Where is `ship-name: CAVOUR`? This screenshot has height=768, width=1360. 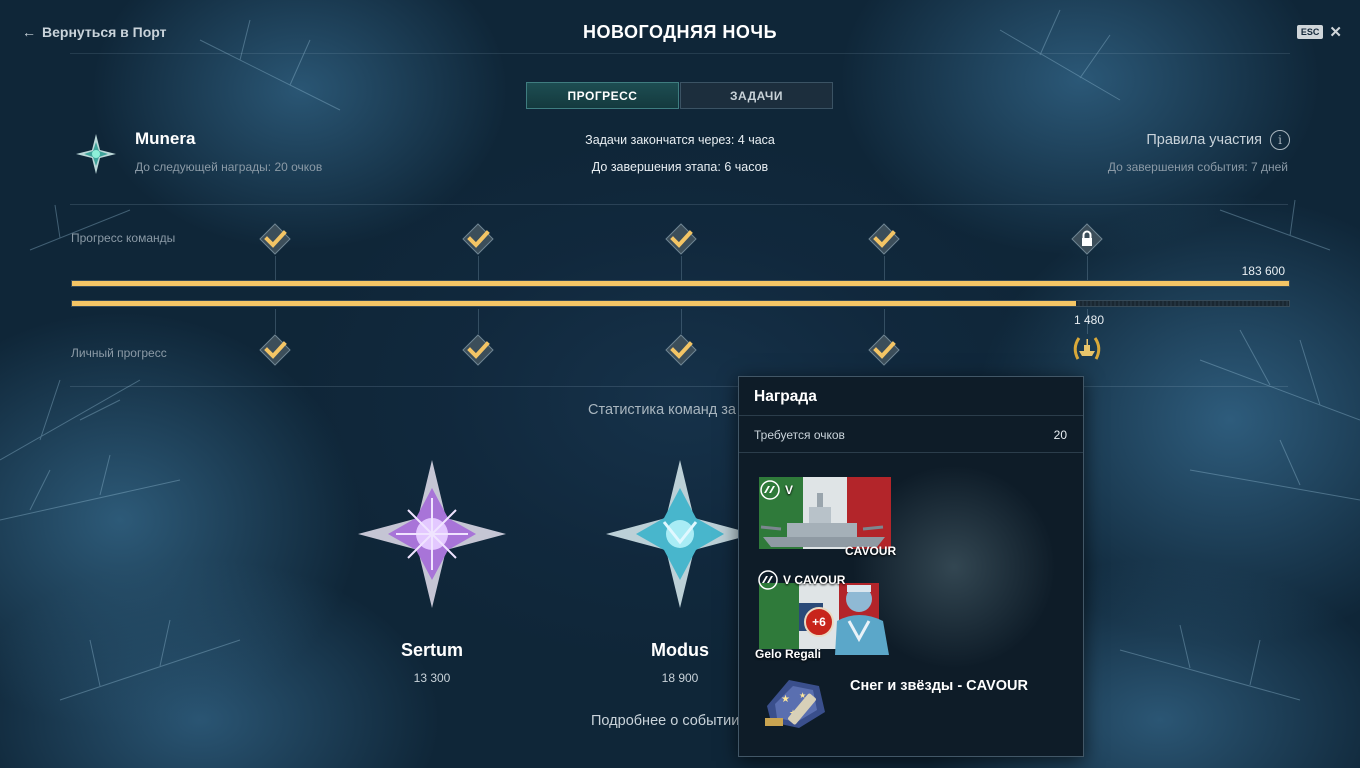 ship-name: CAVOUR is located at coordinates (871, 551).